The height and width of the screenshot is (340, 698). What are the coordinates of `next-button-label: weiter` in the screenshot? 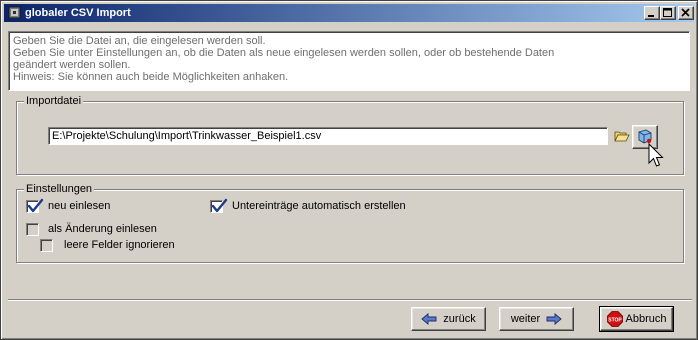 It's located at (525, 319).